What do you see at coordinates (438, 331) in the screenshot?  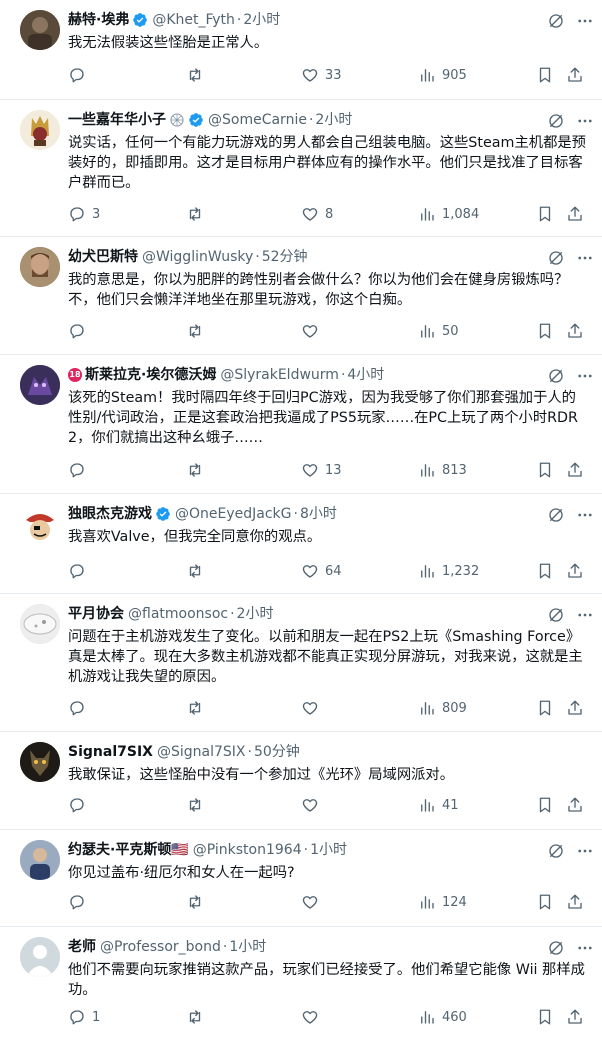 I see `views-button: 50` at bounding box center [438, 331].